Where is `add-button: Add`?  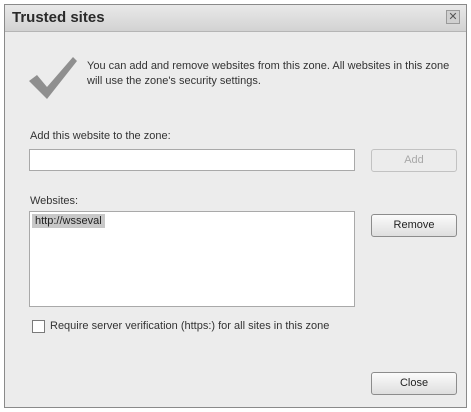
add-button: Add is located at coordinates (414, 160).